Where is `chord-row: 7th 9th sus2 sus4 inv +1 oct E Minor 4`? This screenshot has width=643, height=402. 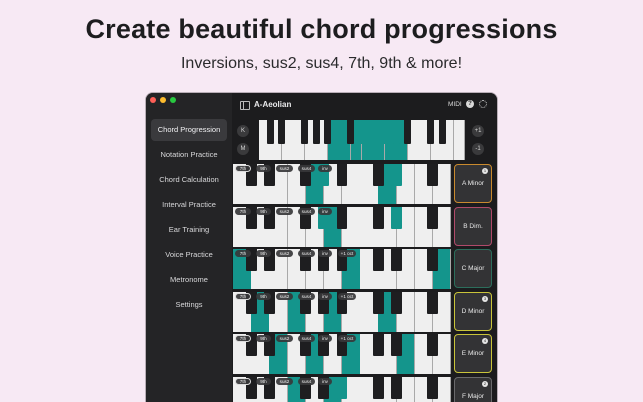
chord-row: 7th 9th sus2 sus4 inv +1 oct E Minor 4 is located at coordinates (364, 354).